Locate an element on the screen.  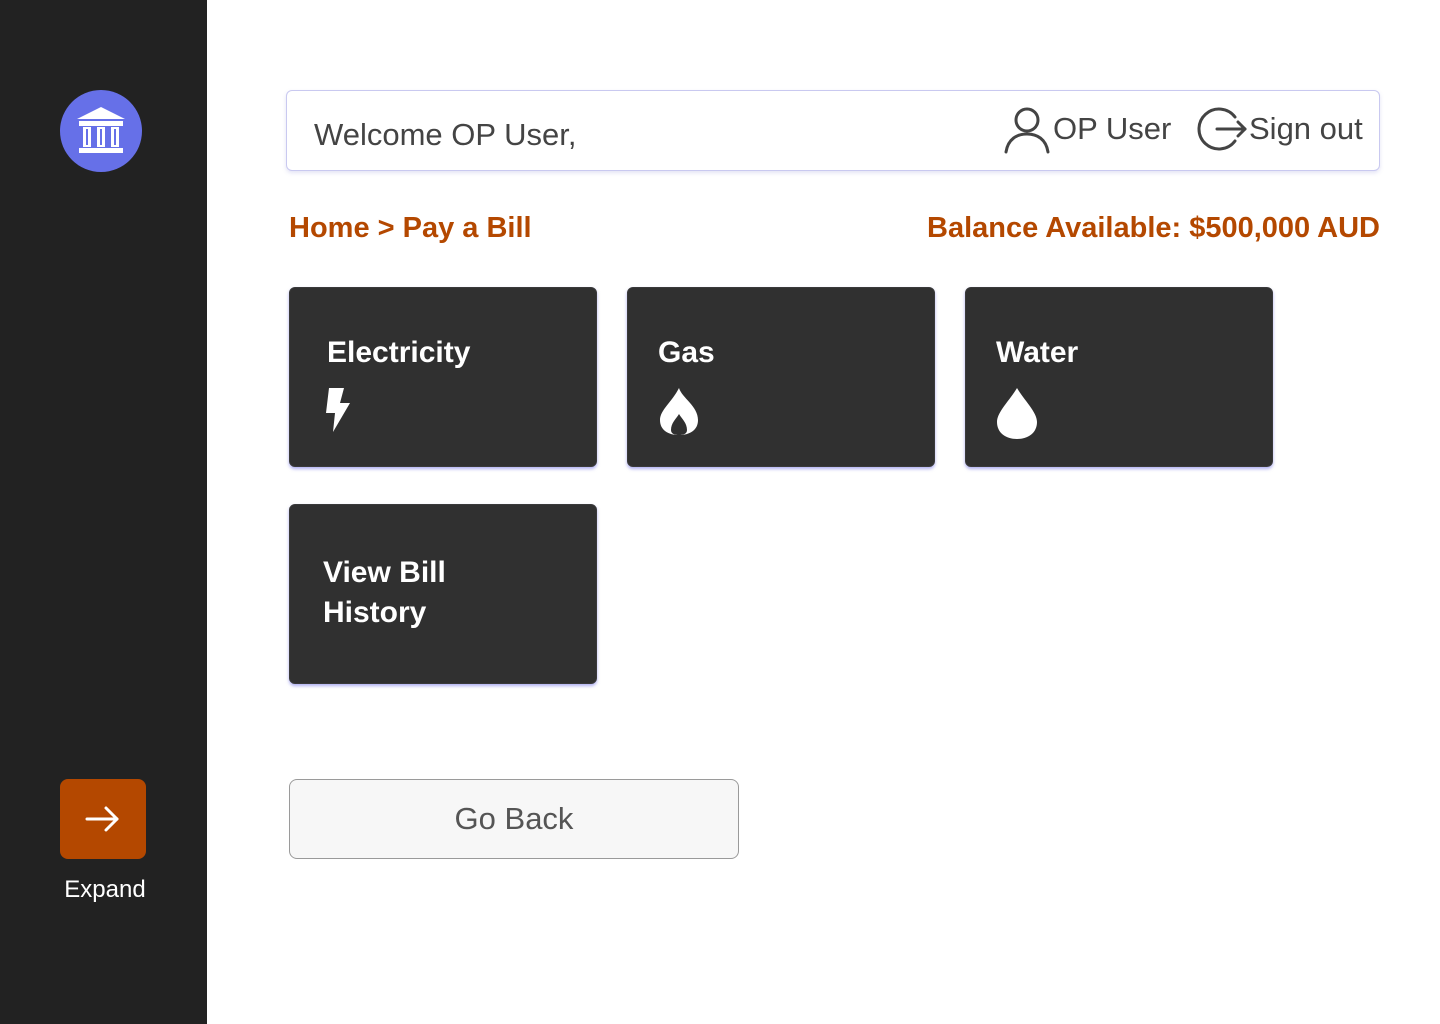
user-icon is located at coordinates (1027, 130).